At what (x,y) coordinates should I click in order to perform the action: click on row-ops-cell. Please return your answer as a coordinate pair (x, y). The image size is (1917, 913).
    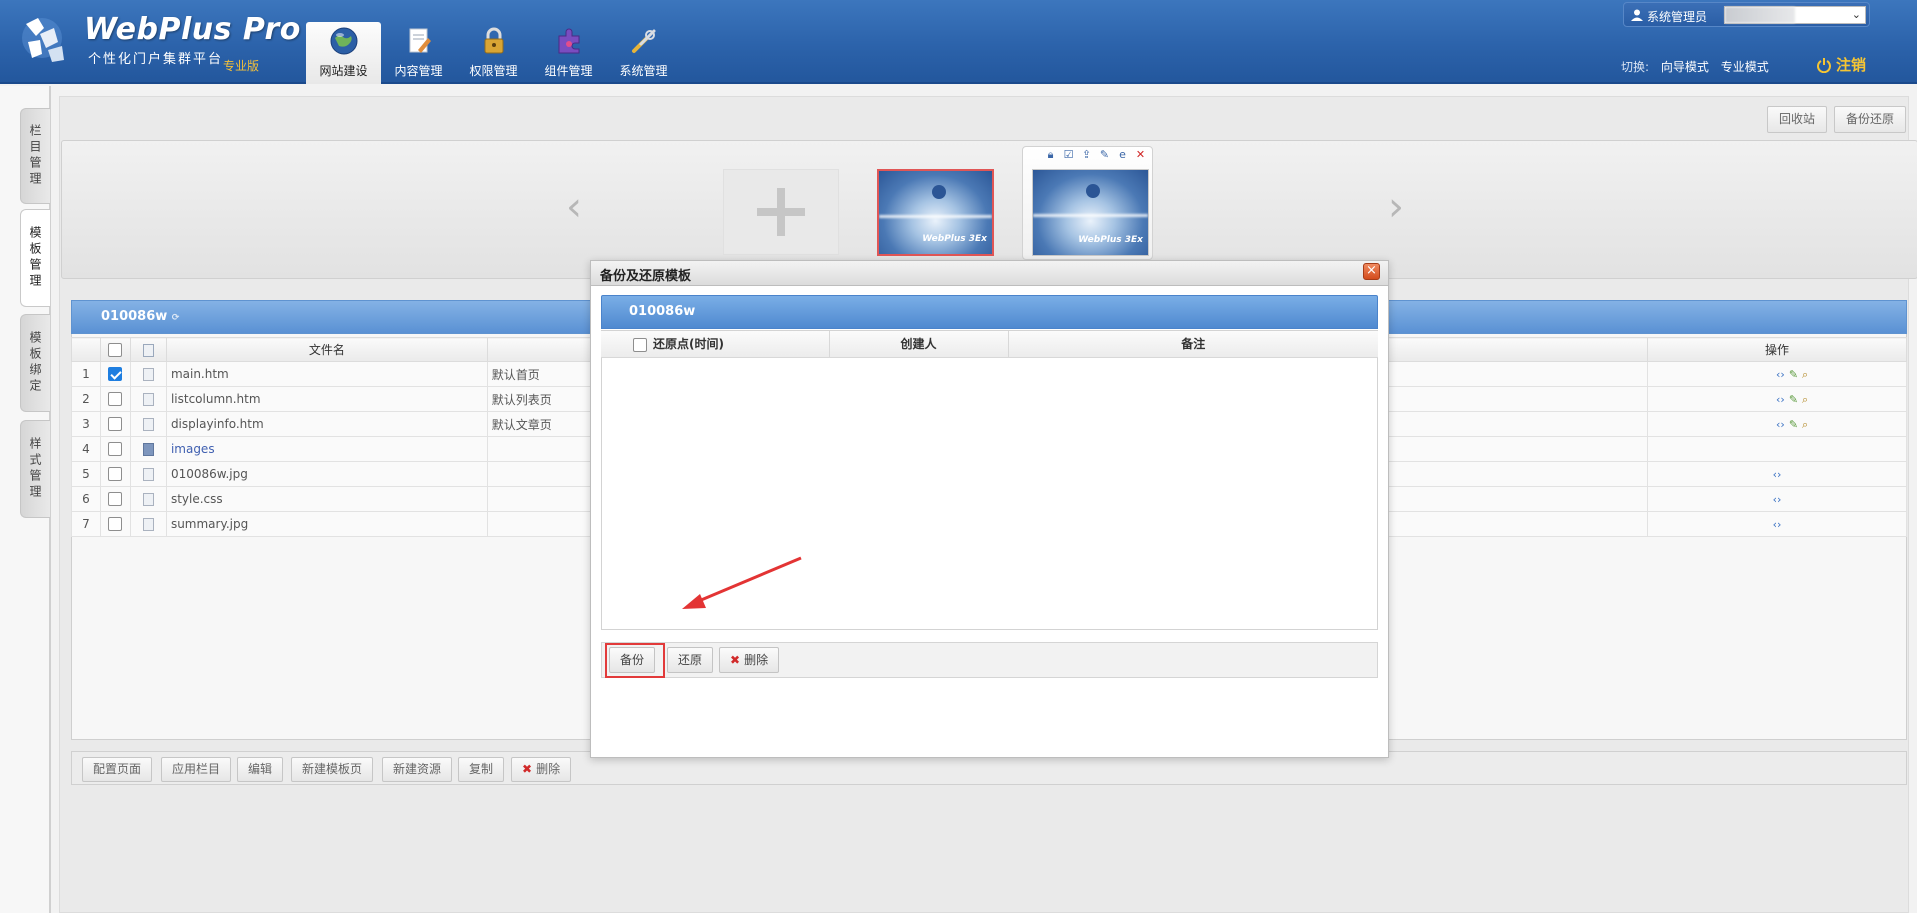
    Looking at the image, I should click on (1777, 449).